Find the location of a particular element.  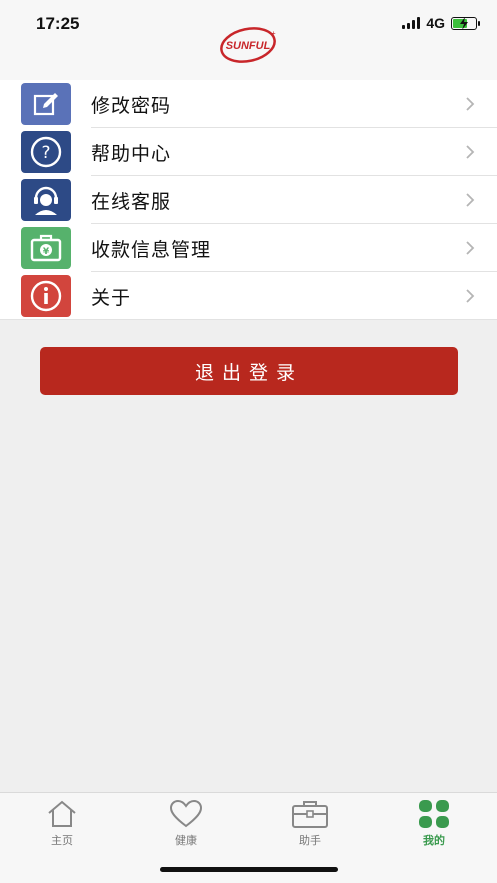

header: SUNFUL + is located at coordinates (248, 53).